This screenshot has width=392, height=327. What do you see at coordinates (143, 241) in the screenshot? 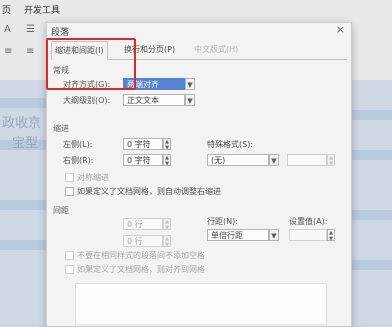
I see `space-after-input: 0 行` at bounding box center [143, 241].